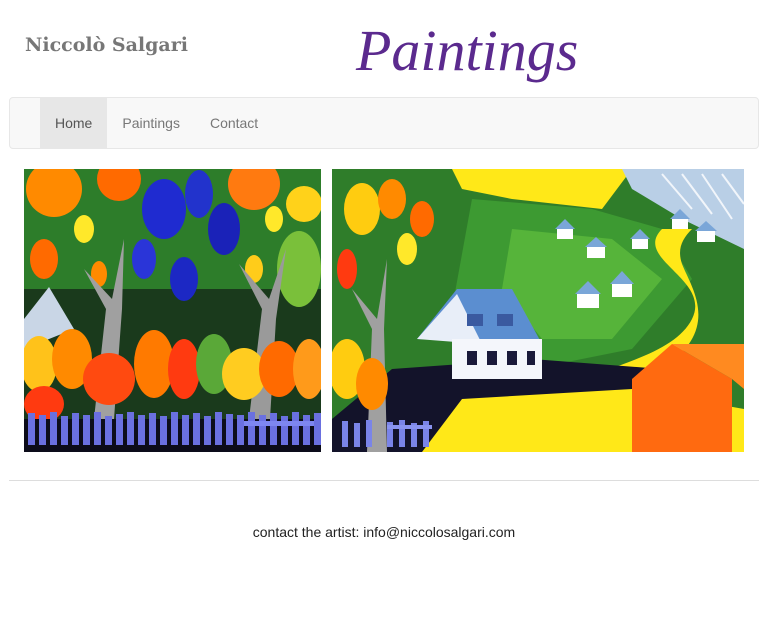  I want to click on nav-list: Home Paintings Contact, so click(156, 123).